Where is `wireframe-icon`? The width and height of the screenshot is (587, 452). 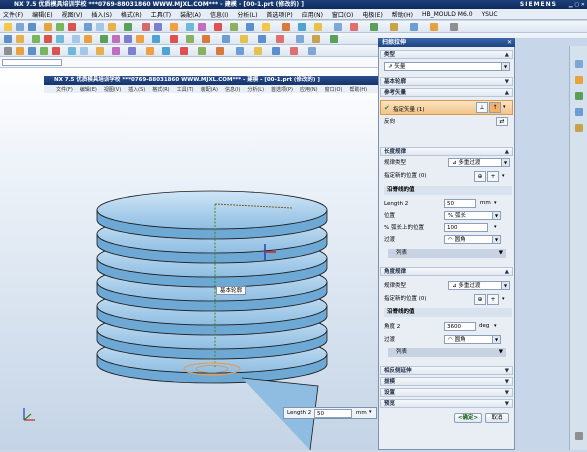
wireframe-icon is located at coordinates (76, 39).